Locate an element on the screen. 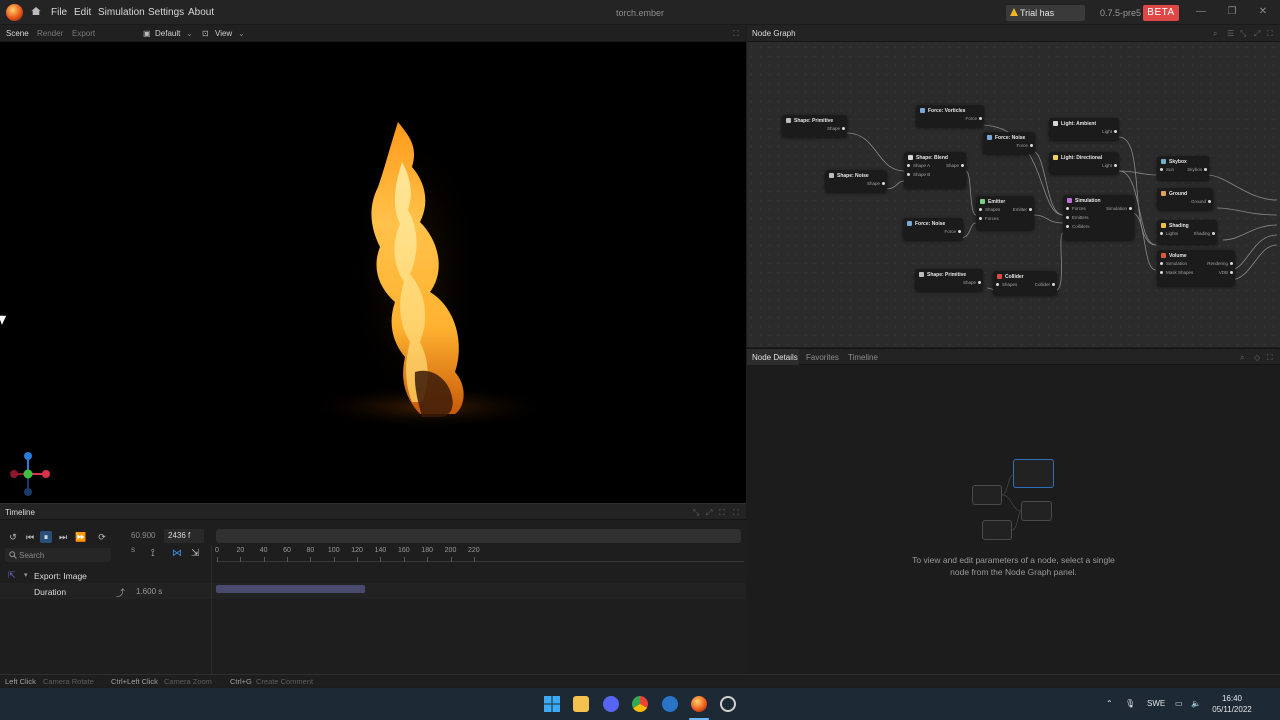 This screenshot has width=1280, height=720. keyframe-tool-icon: ⟟ is located at coordinates (153, 553).